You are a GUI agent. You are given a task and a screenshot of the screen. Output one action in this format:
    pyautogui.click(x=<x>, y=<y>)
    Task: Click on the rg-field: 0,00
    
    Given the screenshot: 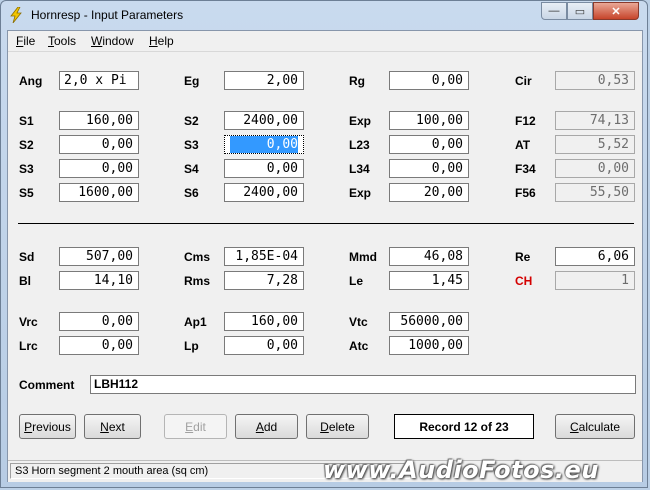 What is the action you would take?
    pyautogui.click(x=429, y=80)
    